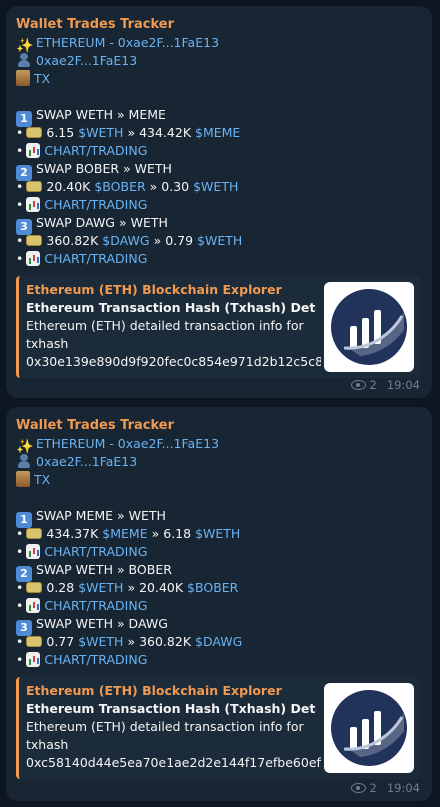 The width and height of the screenshot is (440, 807). Describe the element at coordinates (60, 641) in the screenshot. I see `amount-in: 0.77` at that location.